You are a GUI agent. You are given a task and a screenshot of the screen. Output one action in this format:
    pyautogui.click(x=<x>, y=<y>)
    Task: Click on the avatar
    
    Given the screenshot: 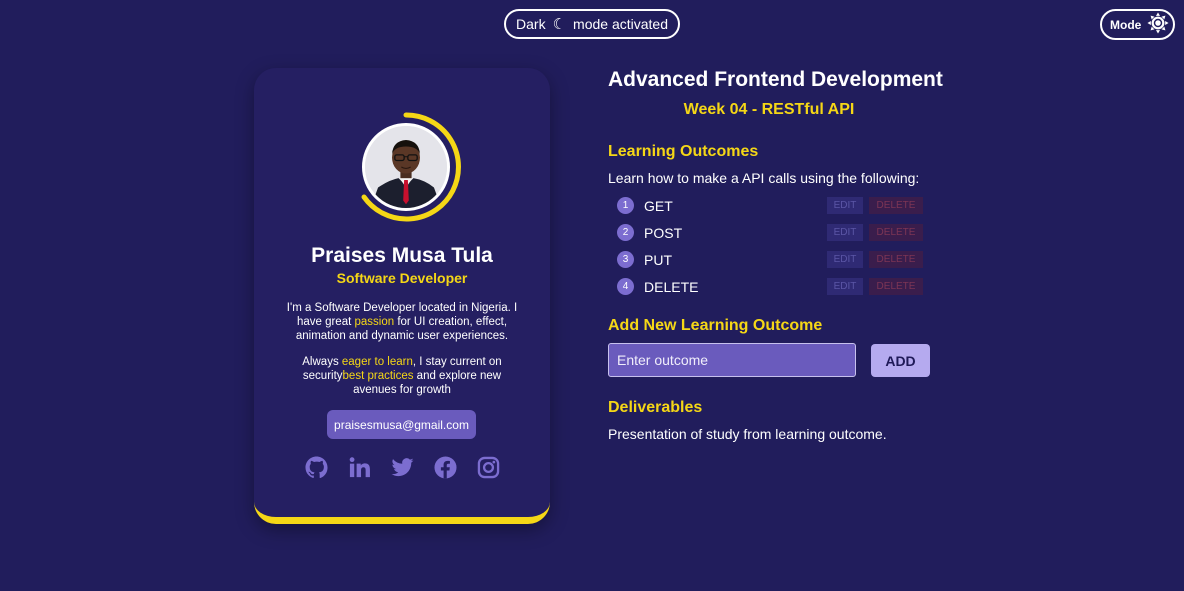 What is the action you would take?
    pyautogui.click(x=406, y=167)
    